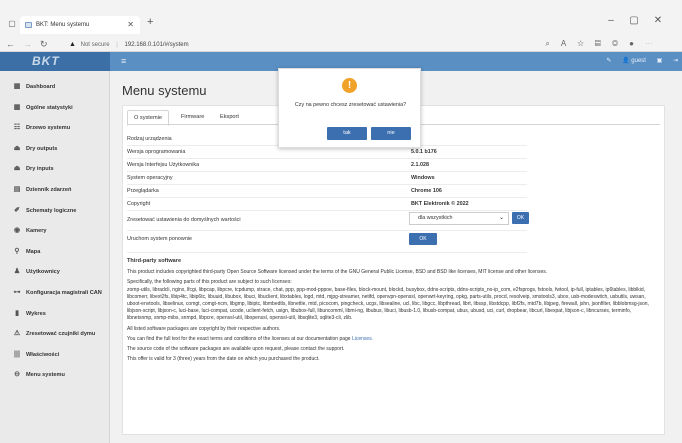 The height and width of the screenshot is (443, 682). I want to click on expand-icon: ⇥, so click(675, 61).